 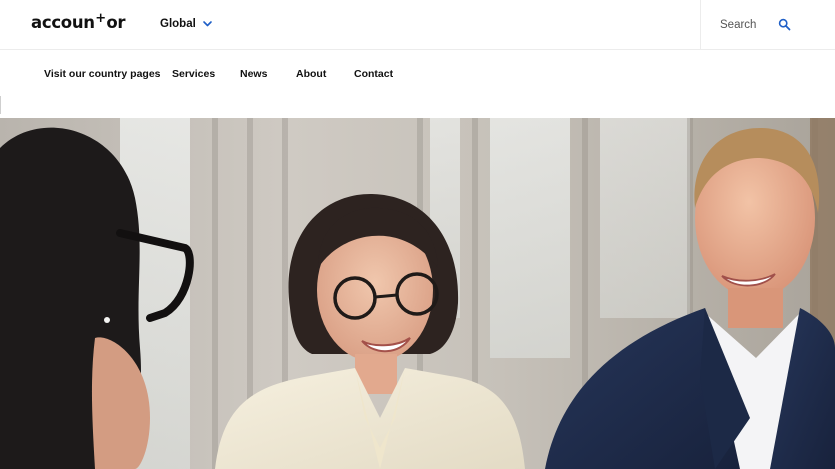 I want to click on top-bar: accoun+or Global Search, so click(x=417, y=25).